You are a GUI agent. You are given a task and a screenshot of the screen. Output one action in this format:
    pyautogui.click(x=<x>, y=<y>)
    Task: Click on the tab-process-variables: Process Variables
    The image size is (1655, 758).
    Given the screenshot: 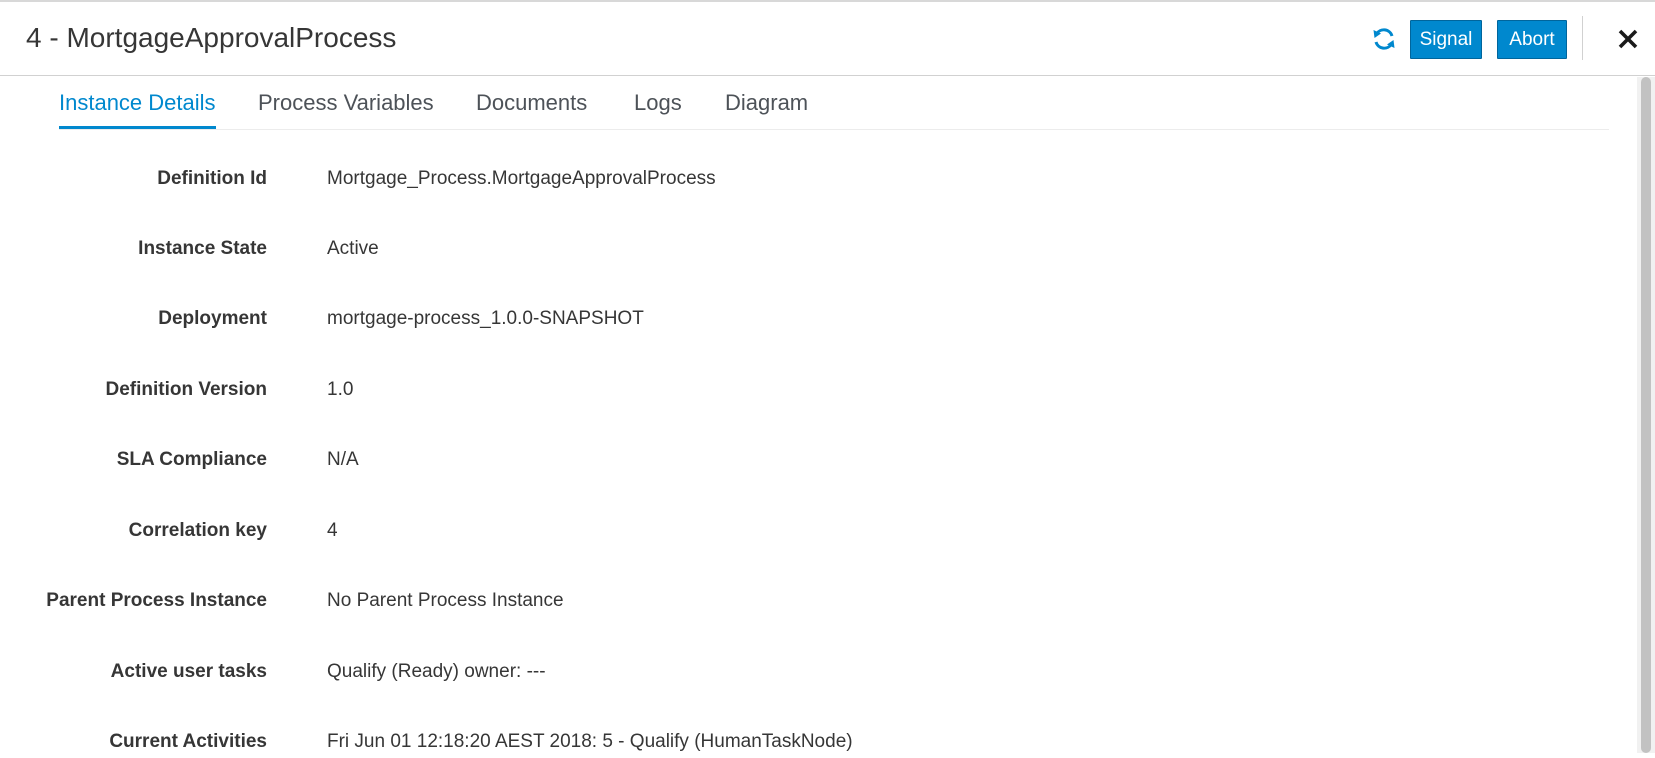 What is the action you would take?
    pyautogui.click(x=346, y=107)
    